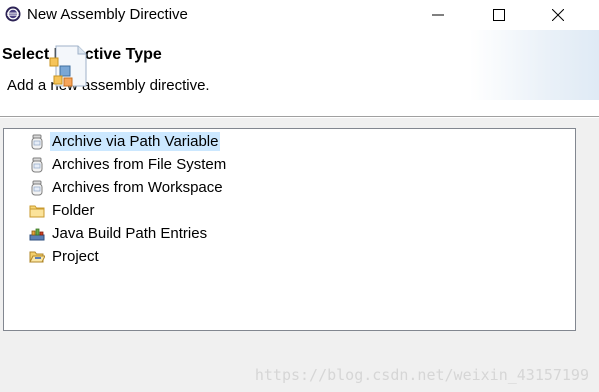 The width and height of the screenshot is (599, 392). I want to click on wizard-banner-icon, so click(68, 66).